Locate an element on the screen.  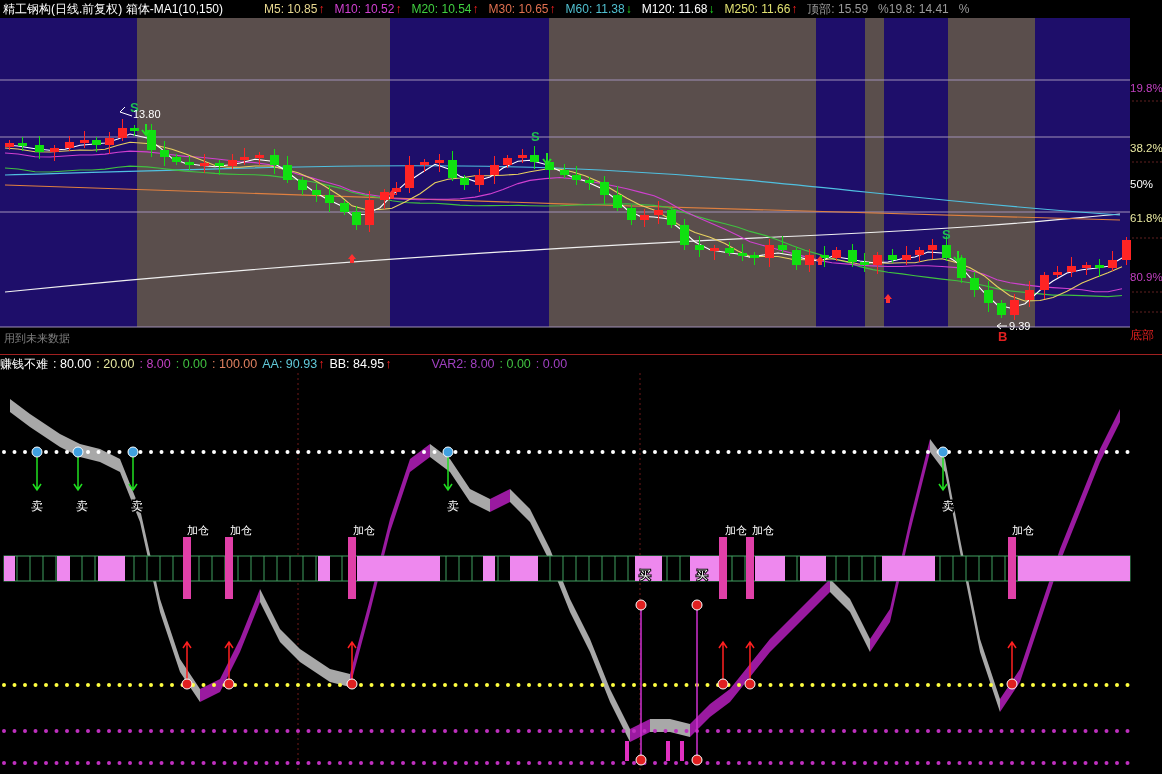
indicator-value: BB: 84.95 is located at coordinates (357, 364).